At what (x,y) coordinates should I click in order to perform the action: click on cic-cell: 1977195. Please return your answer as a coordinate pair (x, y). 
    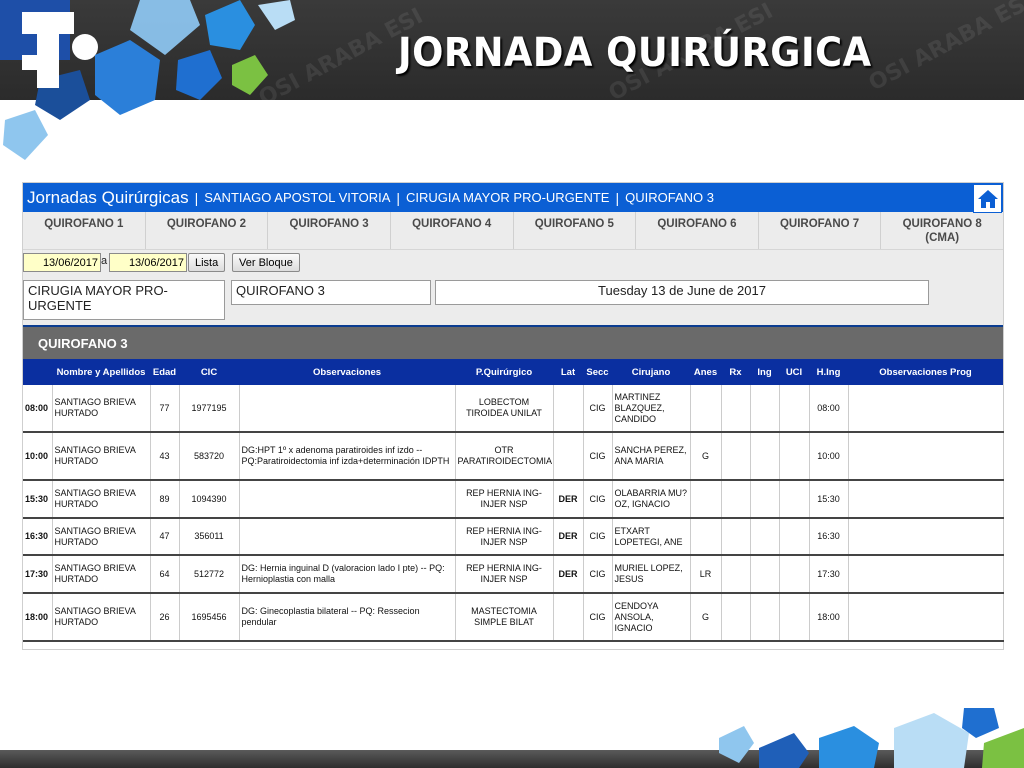
    Looking at the image, I should click on (209, 409).